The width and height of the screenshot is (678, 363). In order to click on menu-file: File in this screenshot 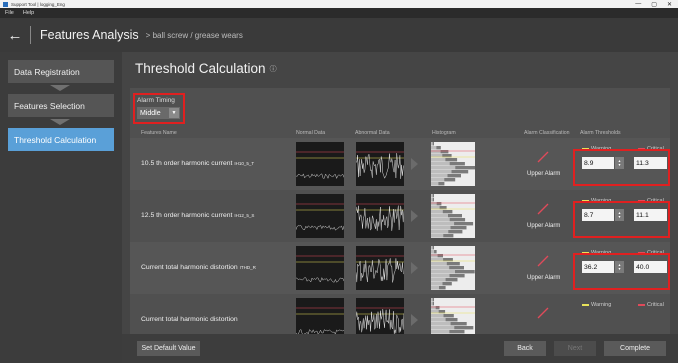, I will do `click(9, 13)`.